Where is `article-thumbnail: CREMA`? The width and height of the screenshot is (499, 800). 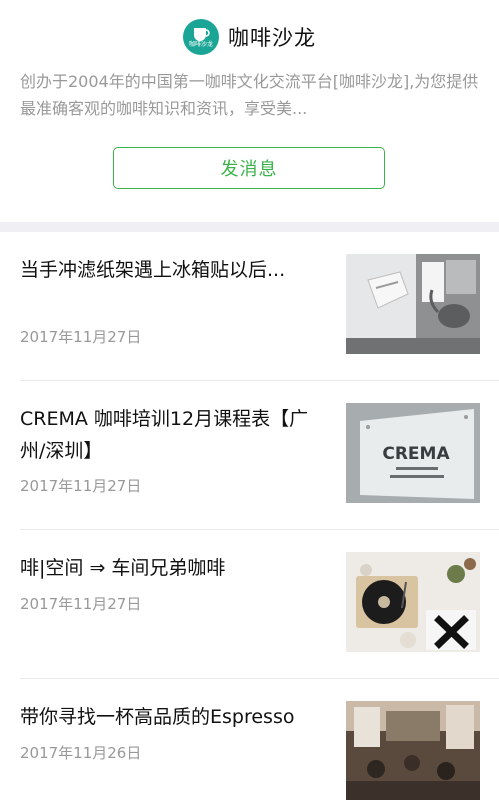
article-thumbnail: CREMA is located at coordinates (413, 453).